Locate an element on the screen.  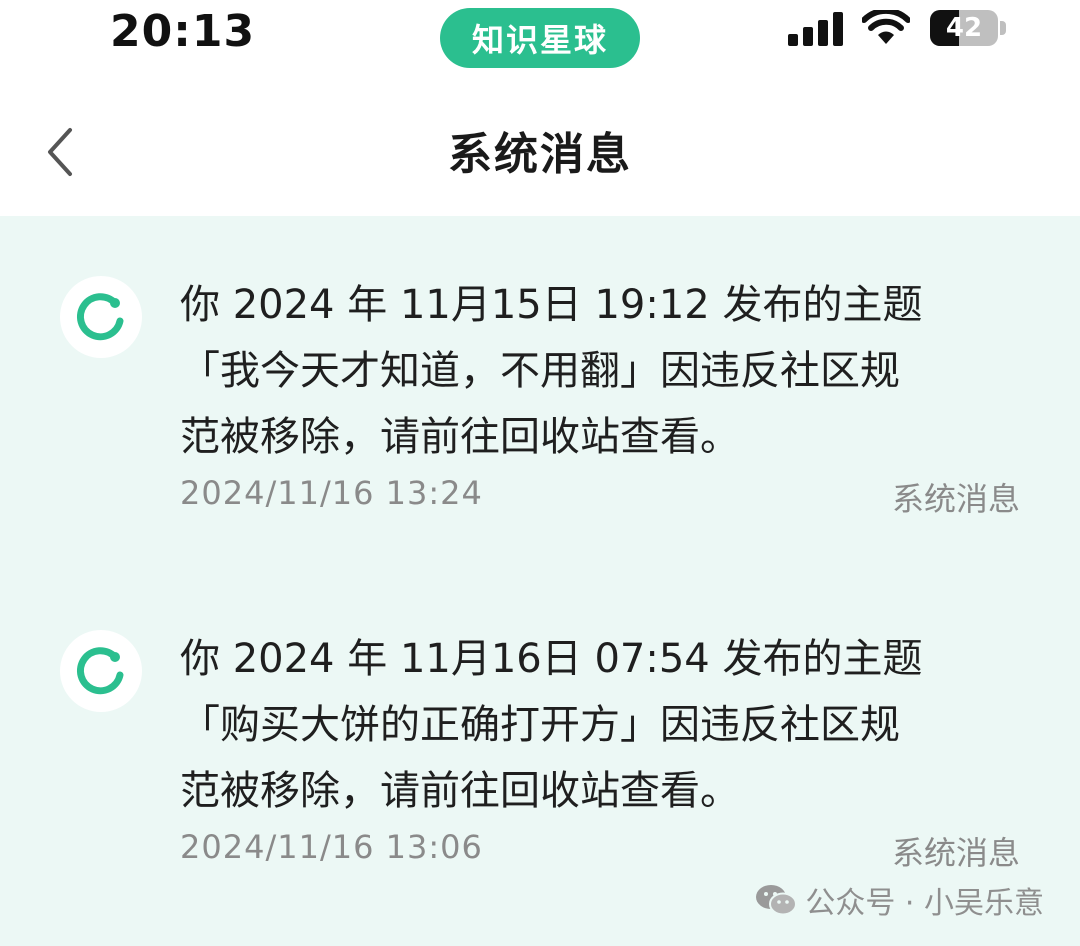
battery-body: 42 is located at coordinates (964, 28).